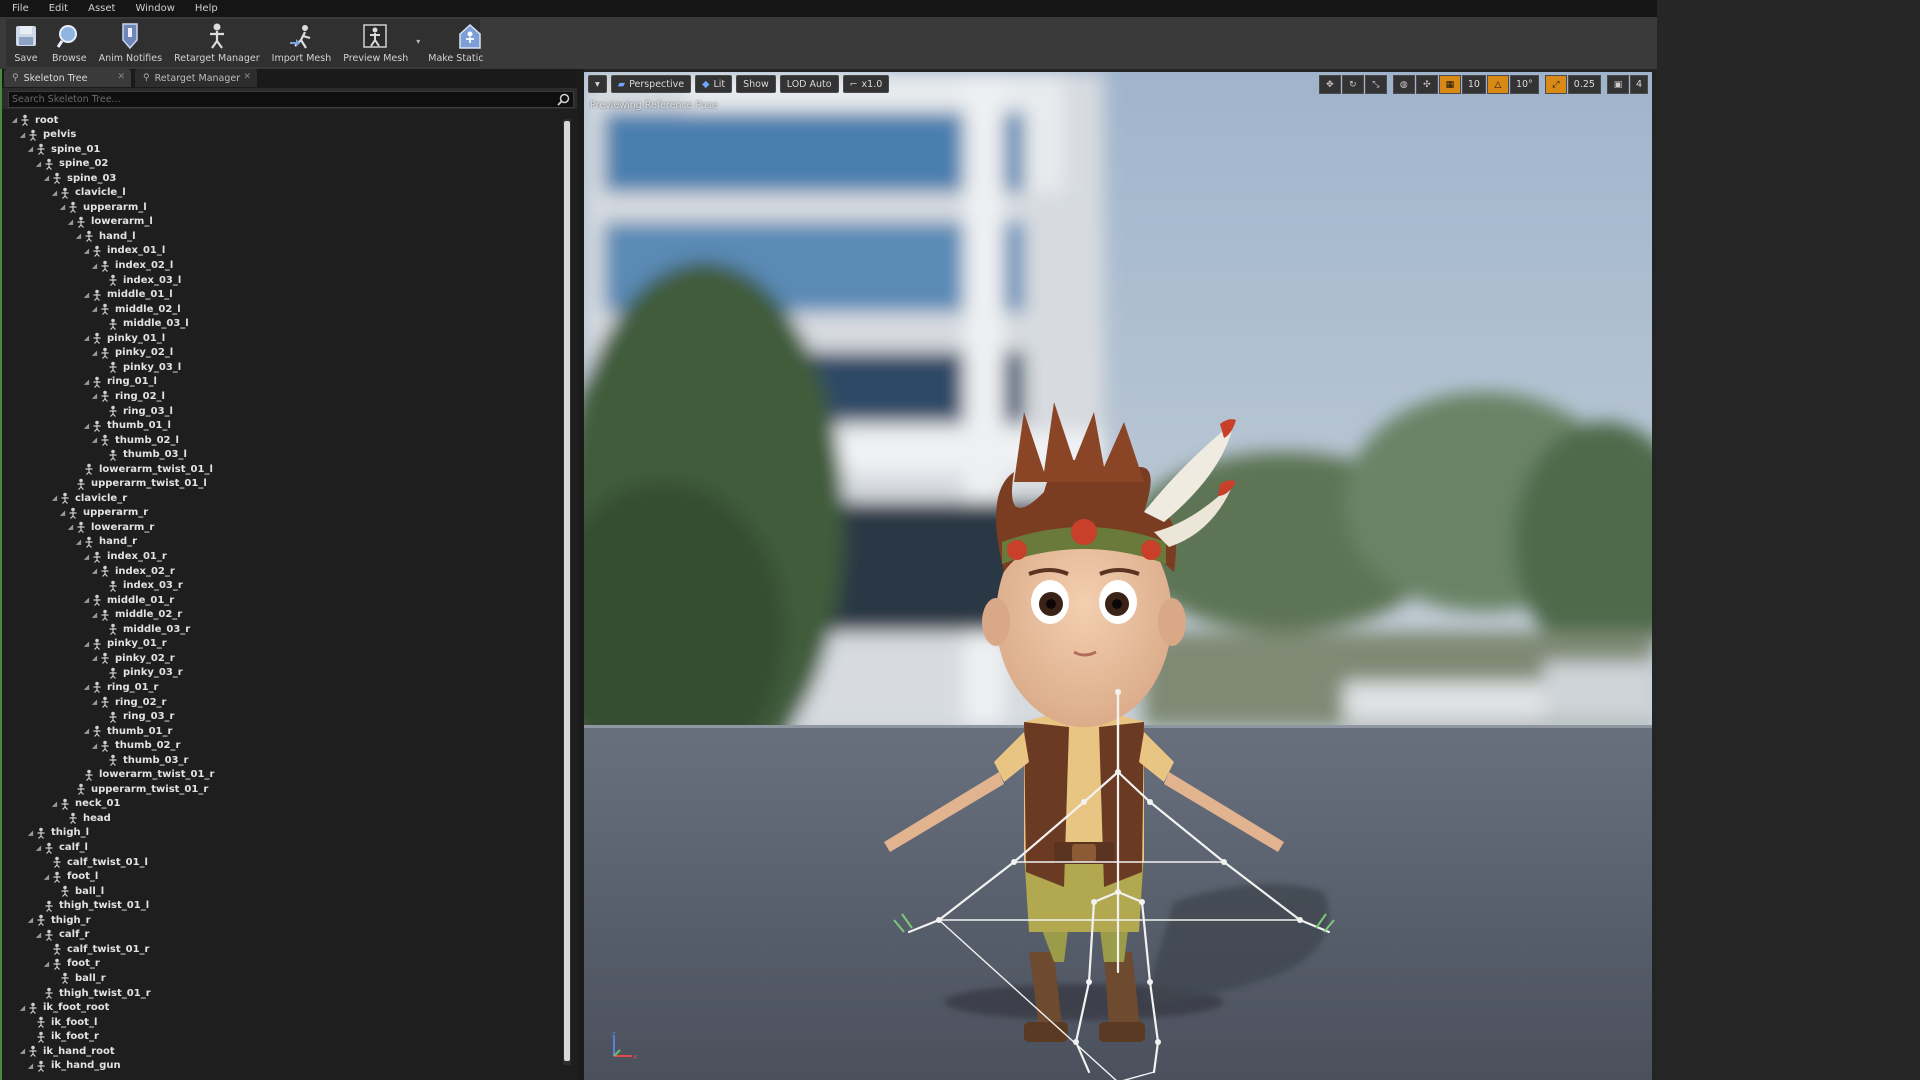 The height and width of the screenshot is (1080, 1920). What do you see at coordinates (123, 251) in the screenshot?
I see `tree-row-index_01_l: ◢ index_01_l` at bounding box center [123, 251].